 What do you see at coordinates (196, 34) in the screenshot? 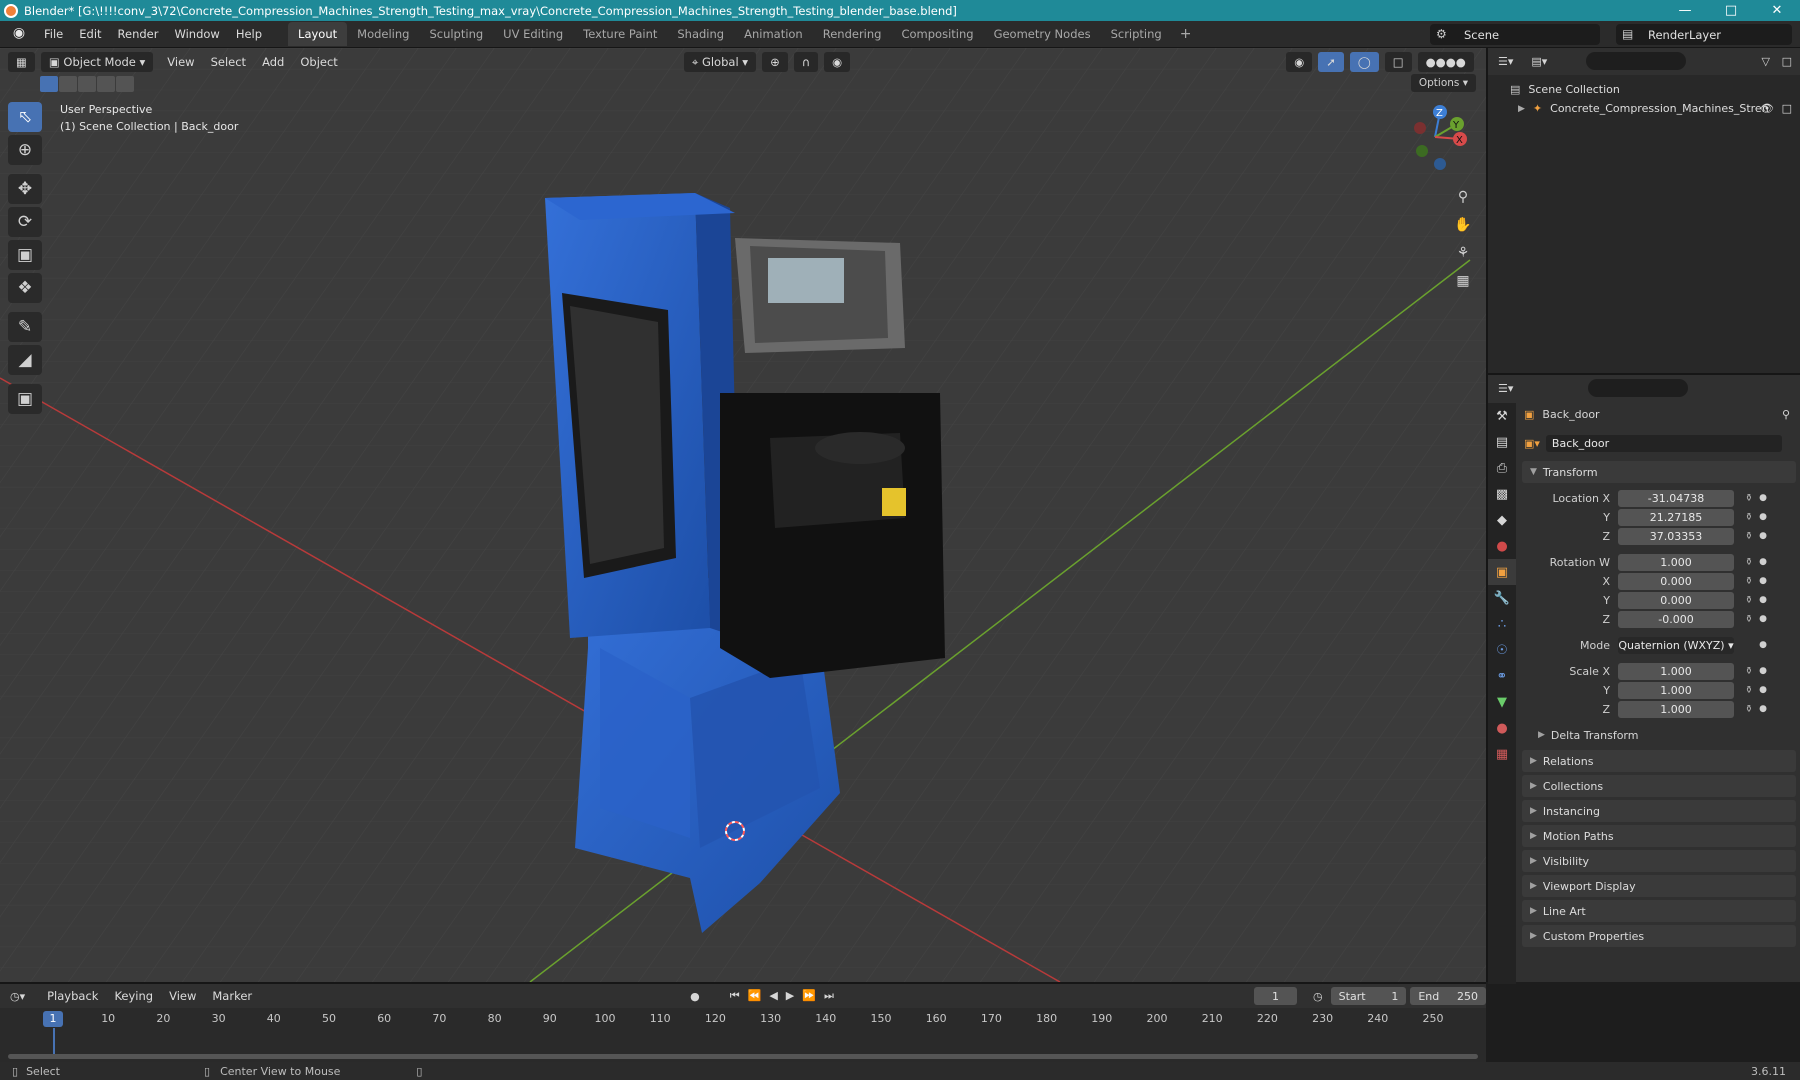
I see `menu-window: Window` at bounding box center [196, 34].